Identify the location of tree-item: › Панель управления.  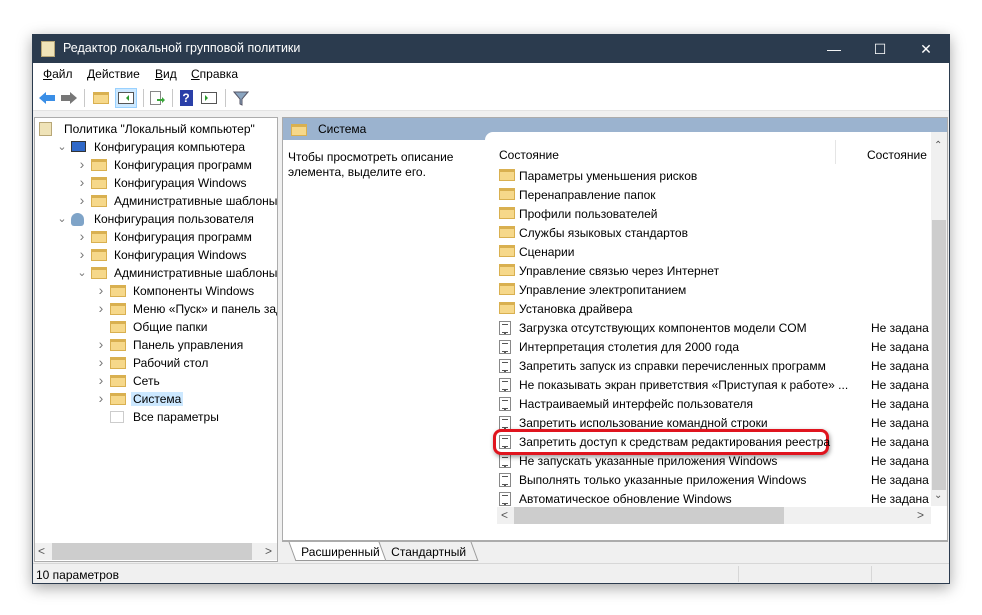
(156, 345).